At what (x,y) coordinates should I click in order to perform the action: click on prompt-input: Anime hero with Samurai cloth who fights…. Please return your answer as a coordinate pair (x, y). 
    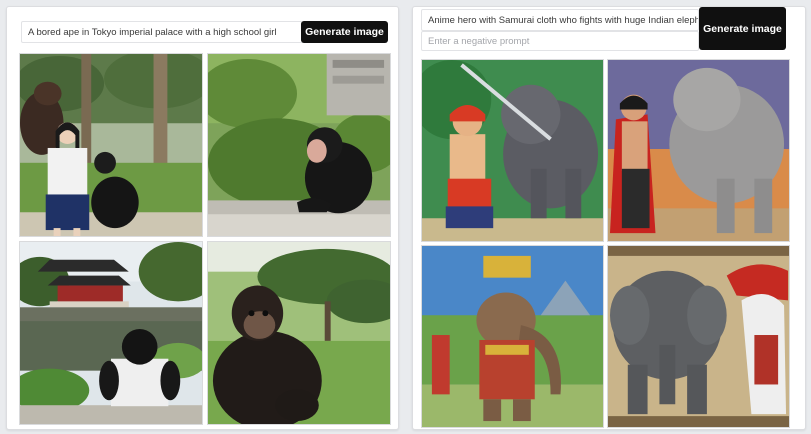
    Looking at the image, I should click on (560, 20).